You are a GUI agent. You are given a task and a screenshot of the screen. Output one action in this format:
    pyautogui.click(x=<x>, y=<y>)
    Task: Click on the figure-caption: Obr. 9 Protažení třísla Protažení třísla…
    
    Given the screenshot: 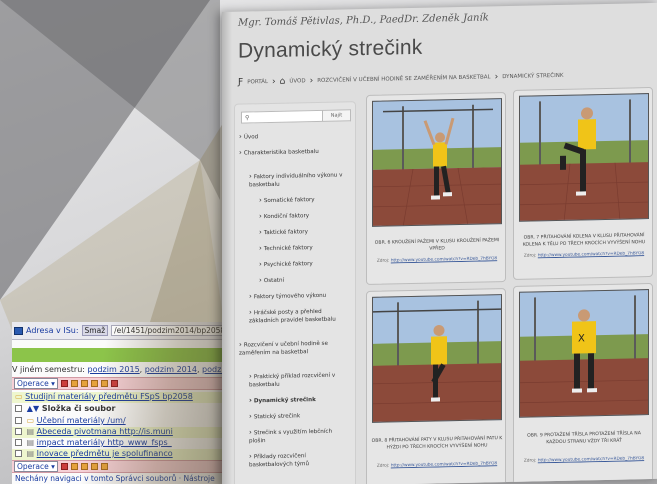 What is the action you would take?
    pyautogui.click(x=584, y=438)
    